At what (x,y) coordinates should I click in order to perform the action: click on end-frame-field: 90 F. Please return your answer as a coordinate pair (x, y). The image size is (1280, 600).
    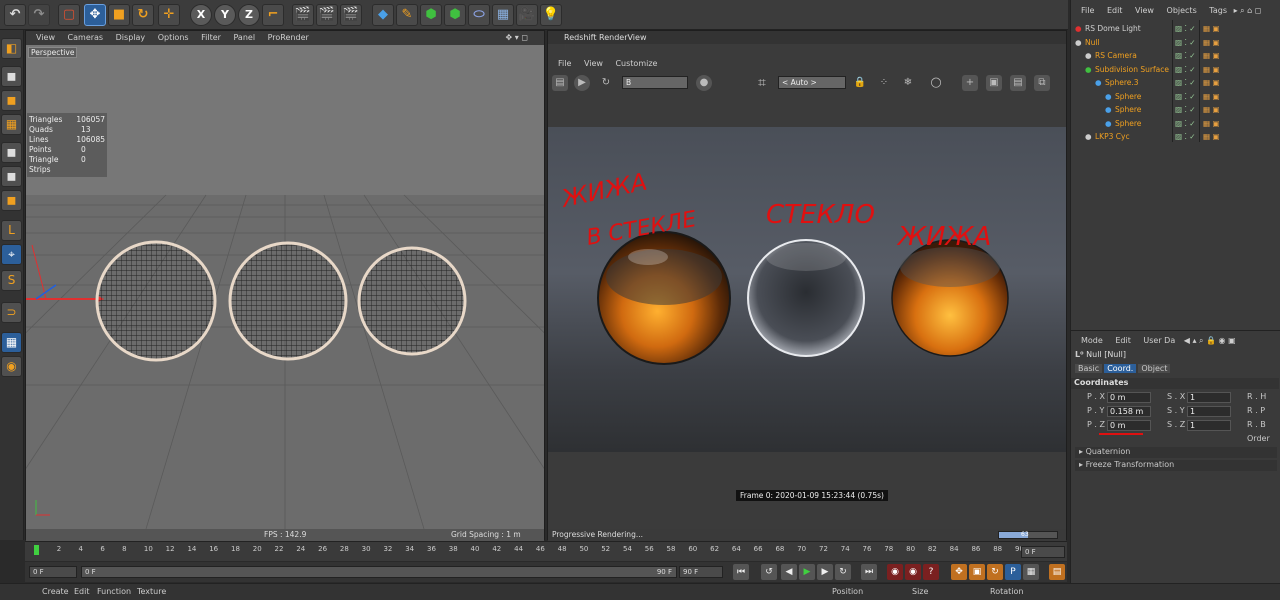
    Looking at the image, I should click on (701, 572).